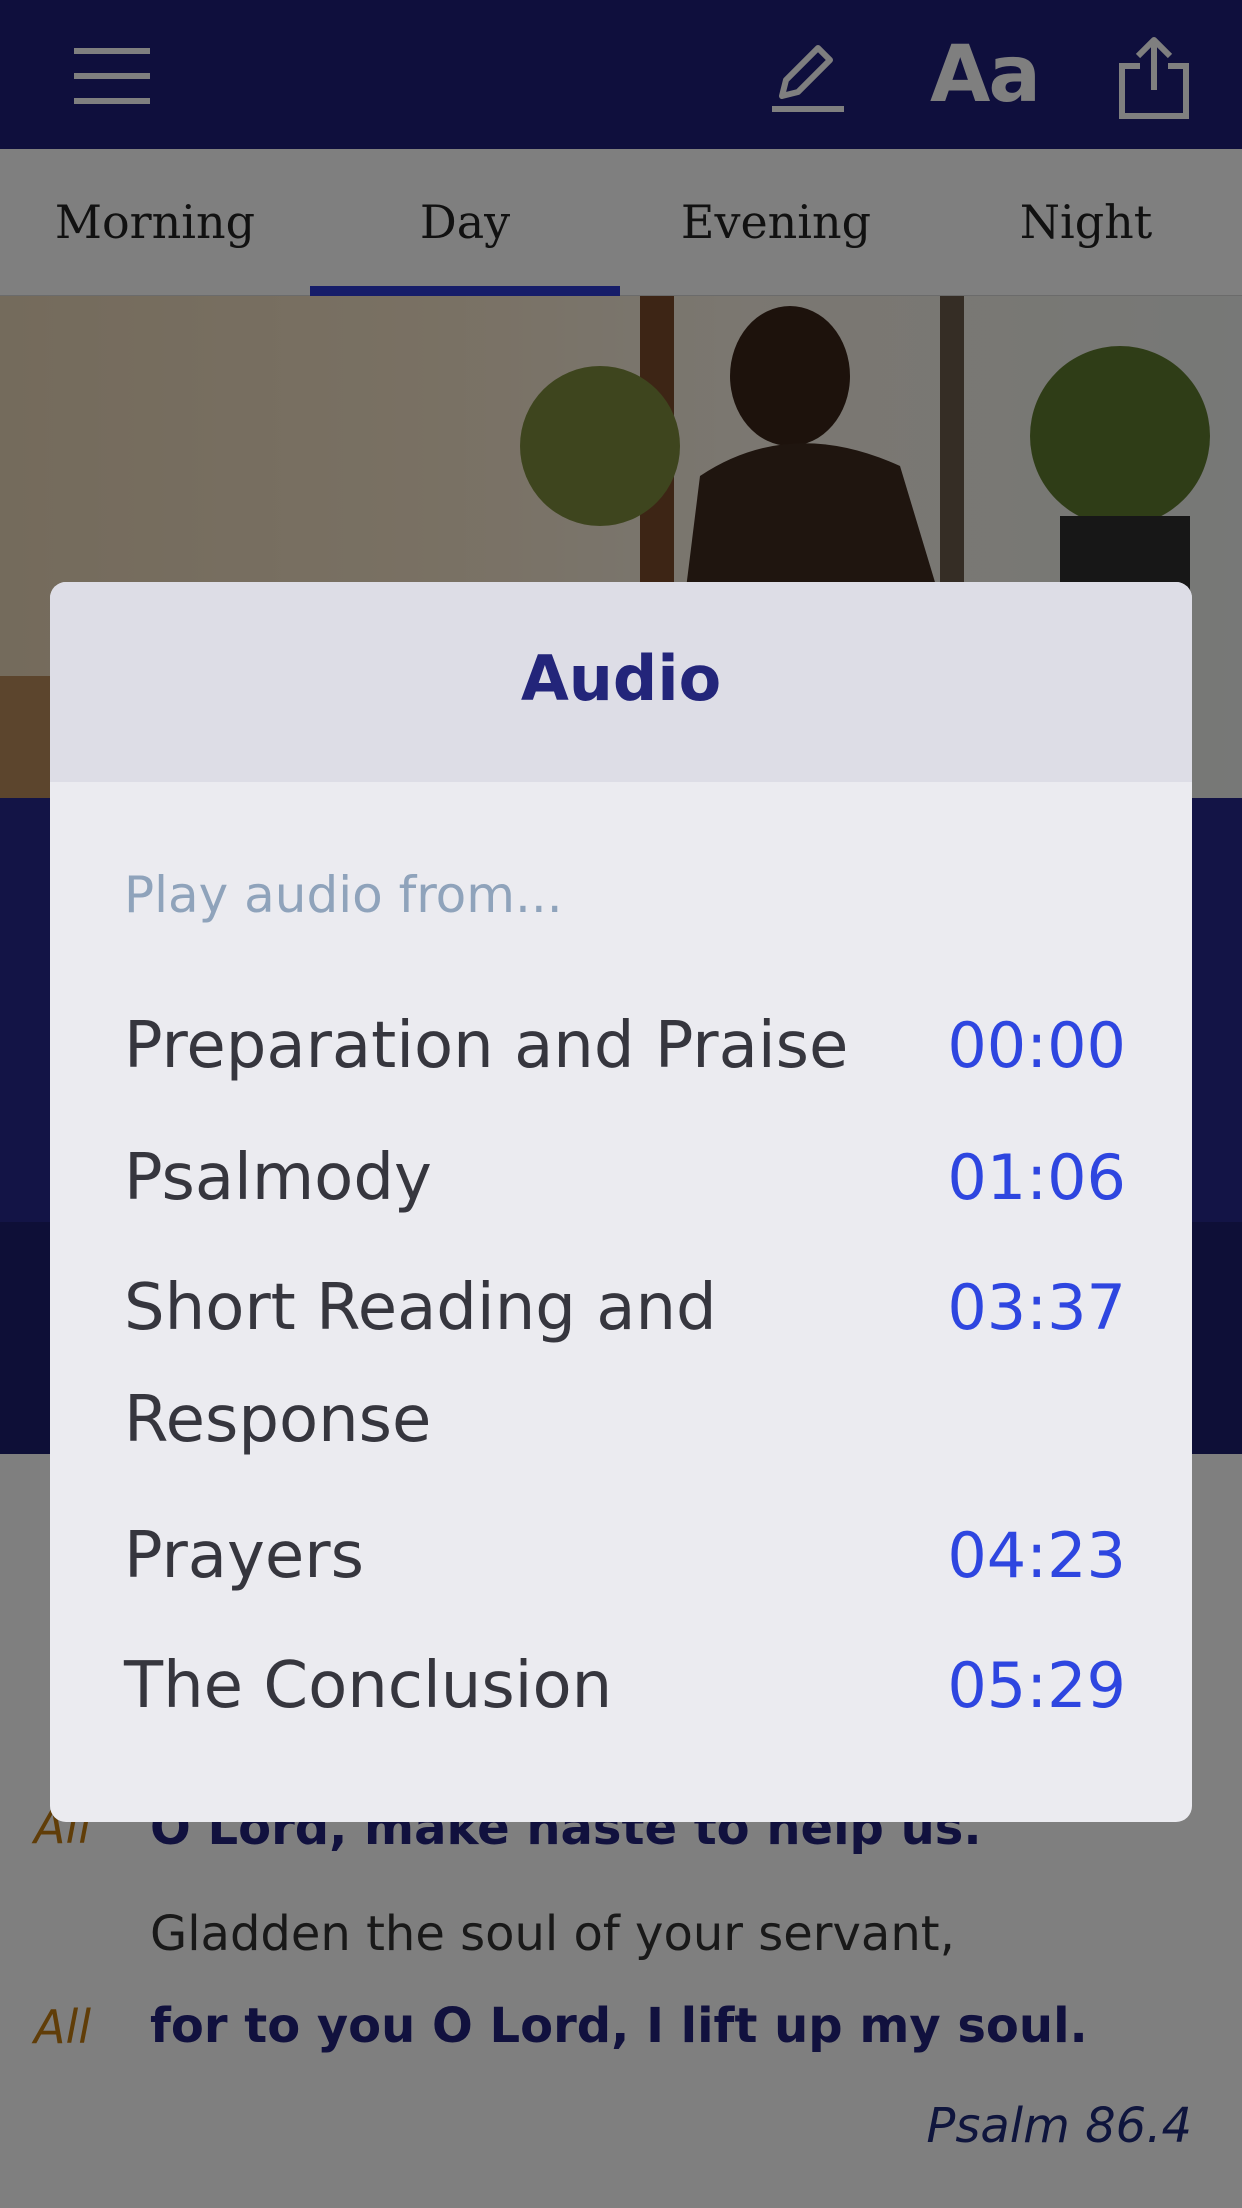 The image size is (1242, 2208). What do you see at coordinates (244, 1556) in the screenshot?
I see `audio-section-label: Prayers` at bounding box center [244, 1556].